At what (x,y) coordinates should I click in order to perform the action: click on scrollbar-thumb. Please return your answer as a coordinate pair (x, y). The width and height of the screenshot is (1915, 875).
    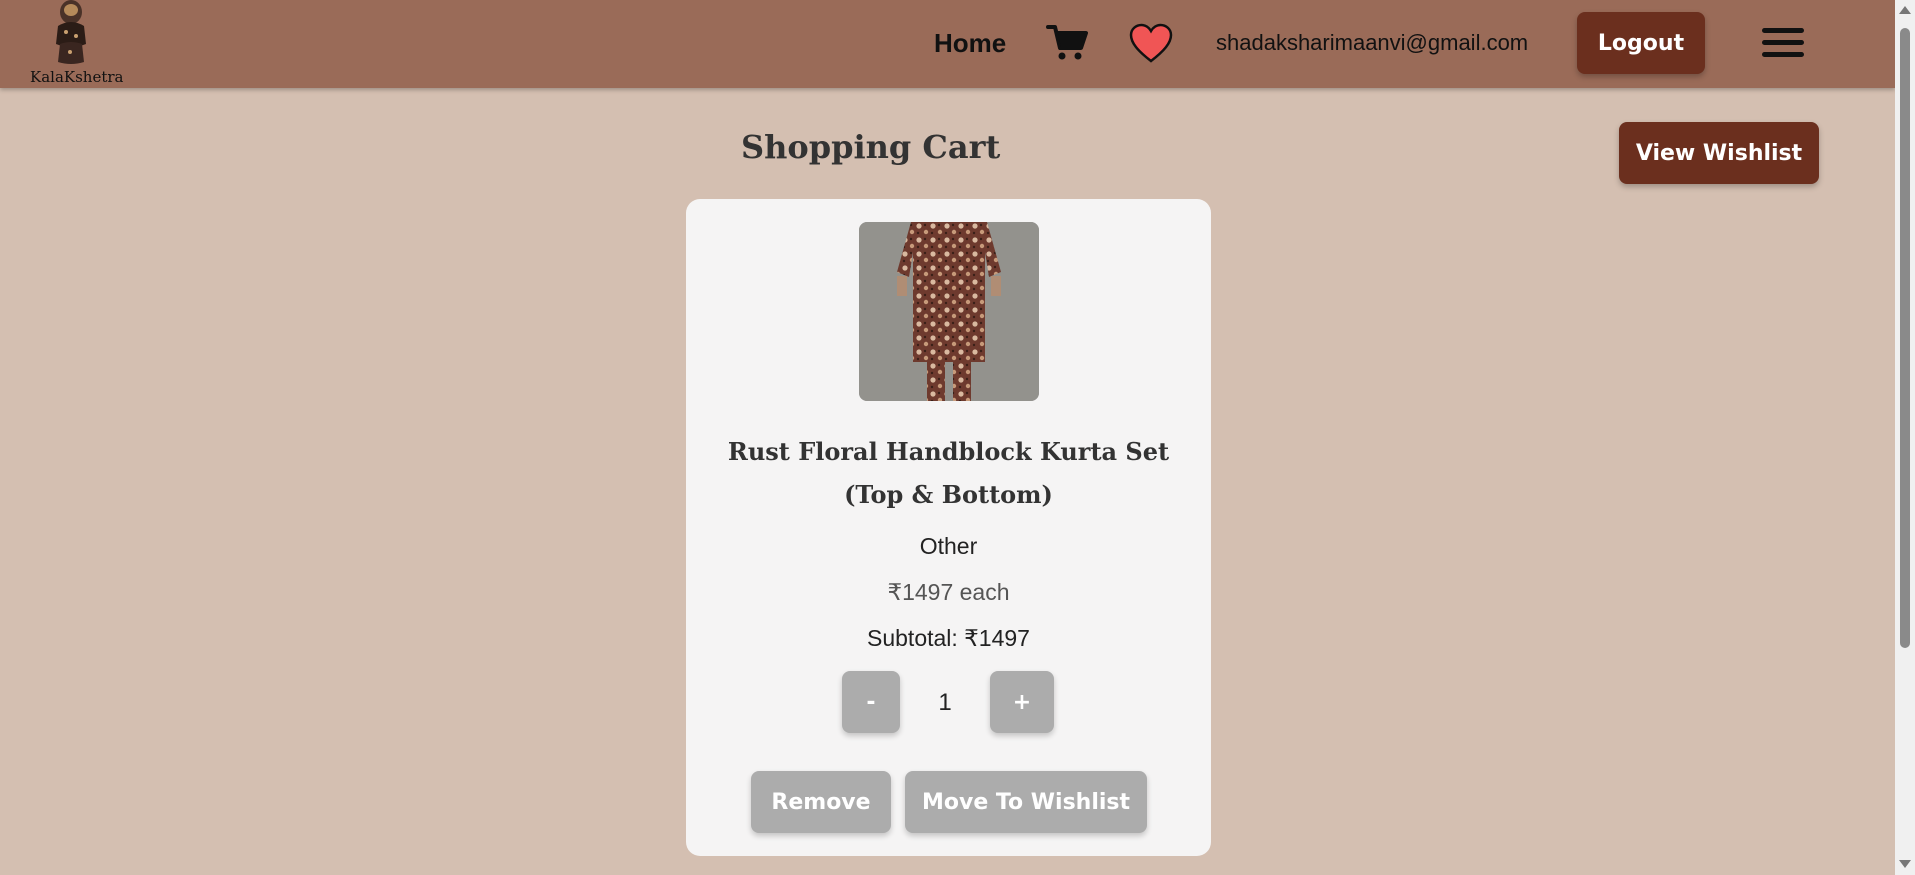
    Looking at the image, I should click on (1905, 338).